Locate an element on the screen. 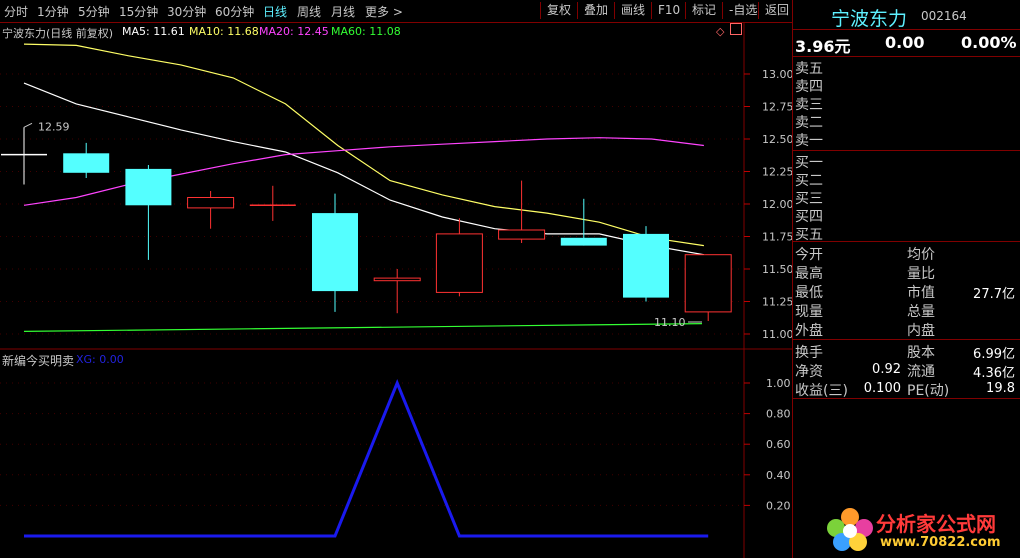  sell-level-label: 卖五 is located at coordinates (809, 69).